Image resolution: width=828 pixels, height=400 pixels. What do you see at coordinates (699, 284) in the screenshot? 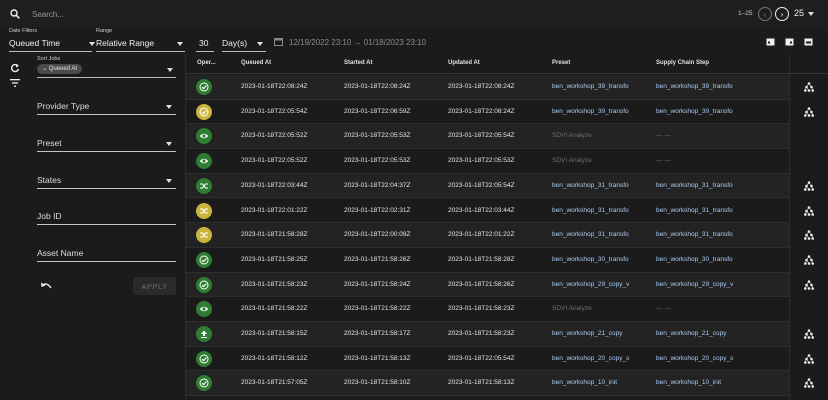
I see `cell-supply-chain-step: ben_workshop_29_copy_v` at bounding box center [699, 284].